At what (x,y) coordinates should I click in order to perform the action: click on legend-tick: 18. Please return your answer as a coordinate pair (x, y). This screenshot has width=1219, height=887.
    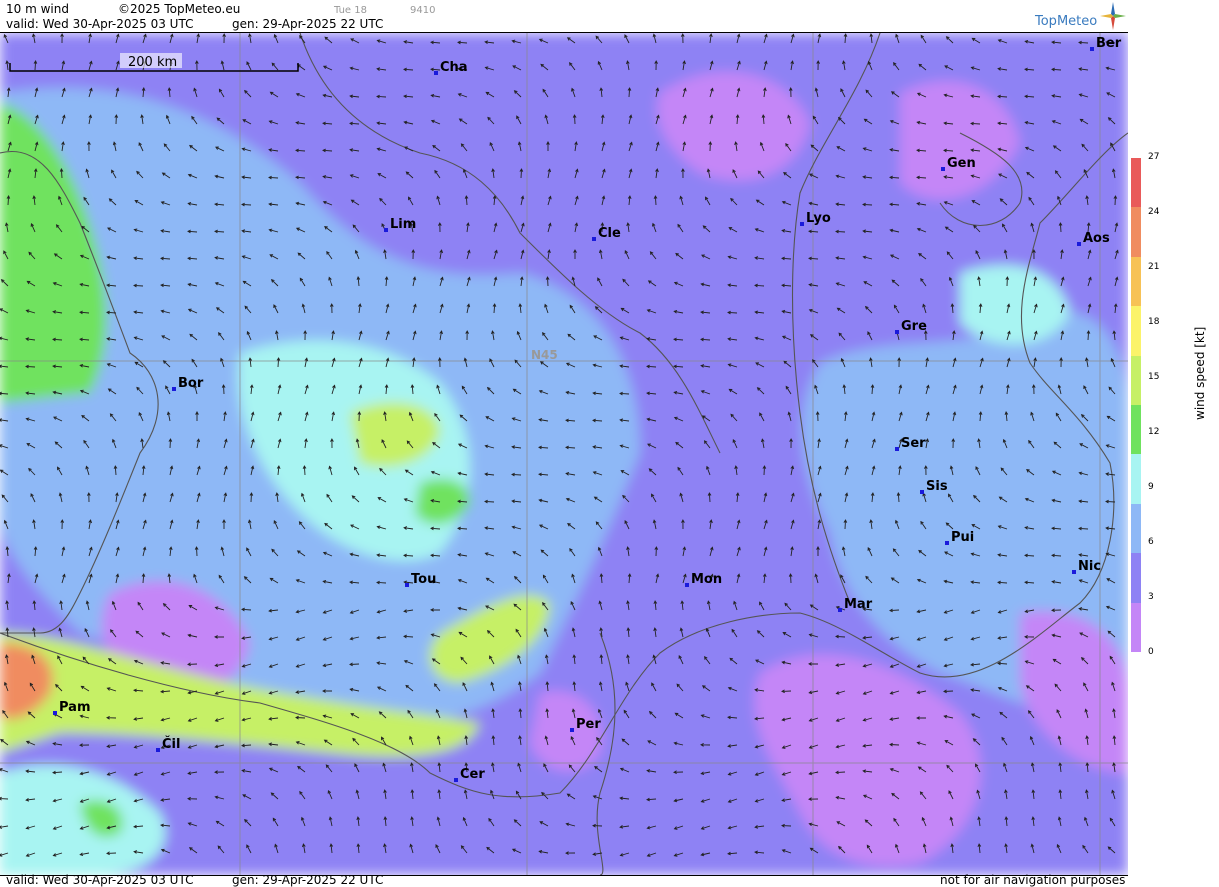
    Looking at the image, I should click on (1154, 322).